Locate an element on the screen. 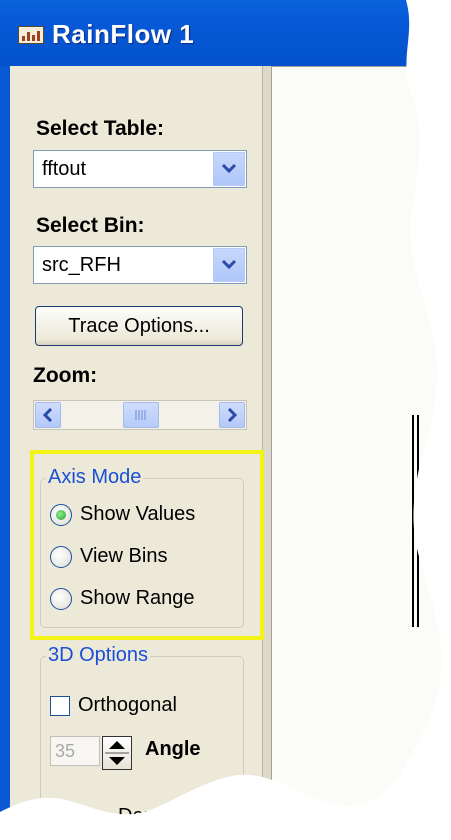 This screenshot has height=840, width=451. checkbox is located at coordinates (60, 705).